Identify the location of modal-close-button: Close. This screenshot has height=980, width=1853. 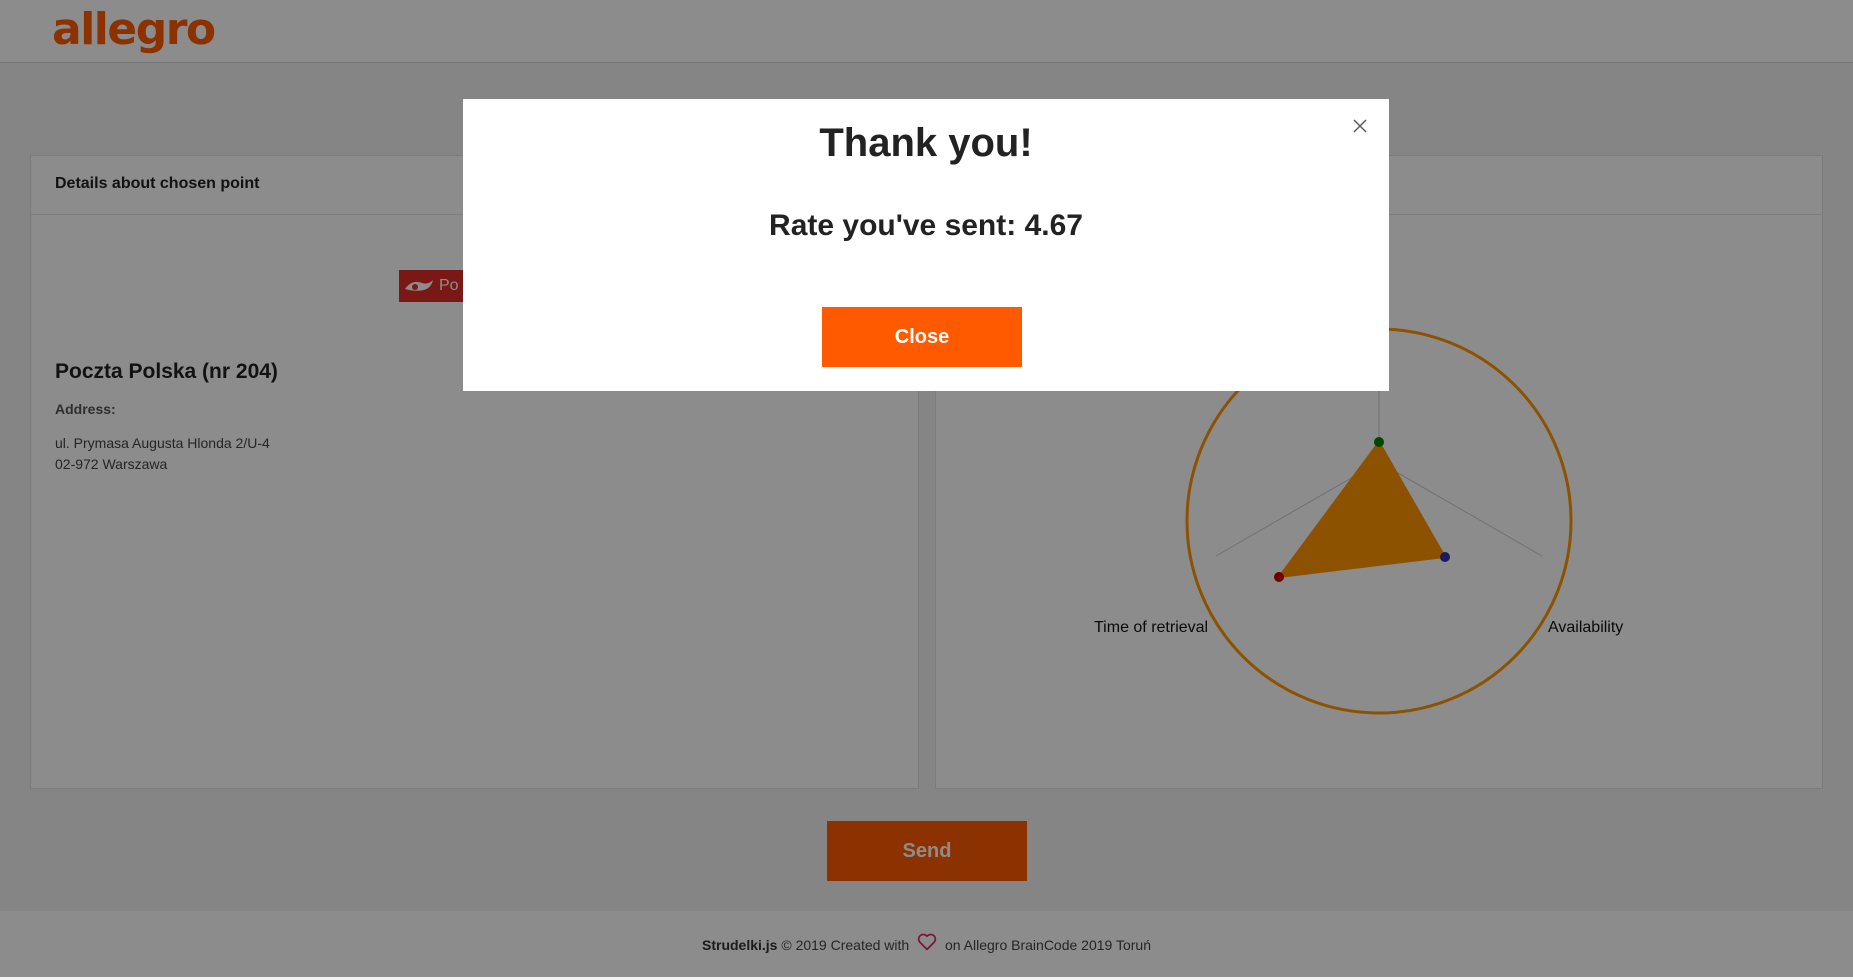
(922, 337).